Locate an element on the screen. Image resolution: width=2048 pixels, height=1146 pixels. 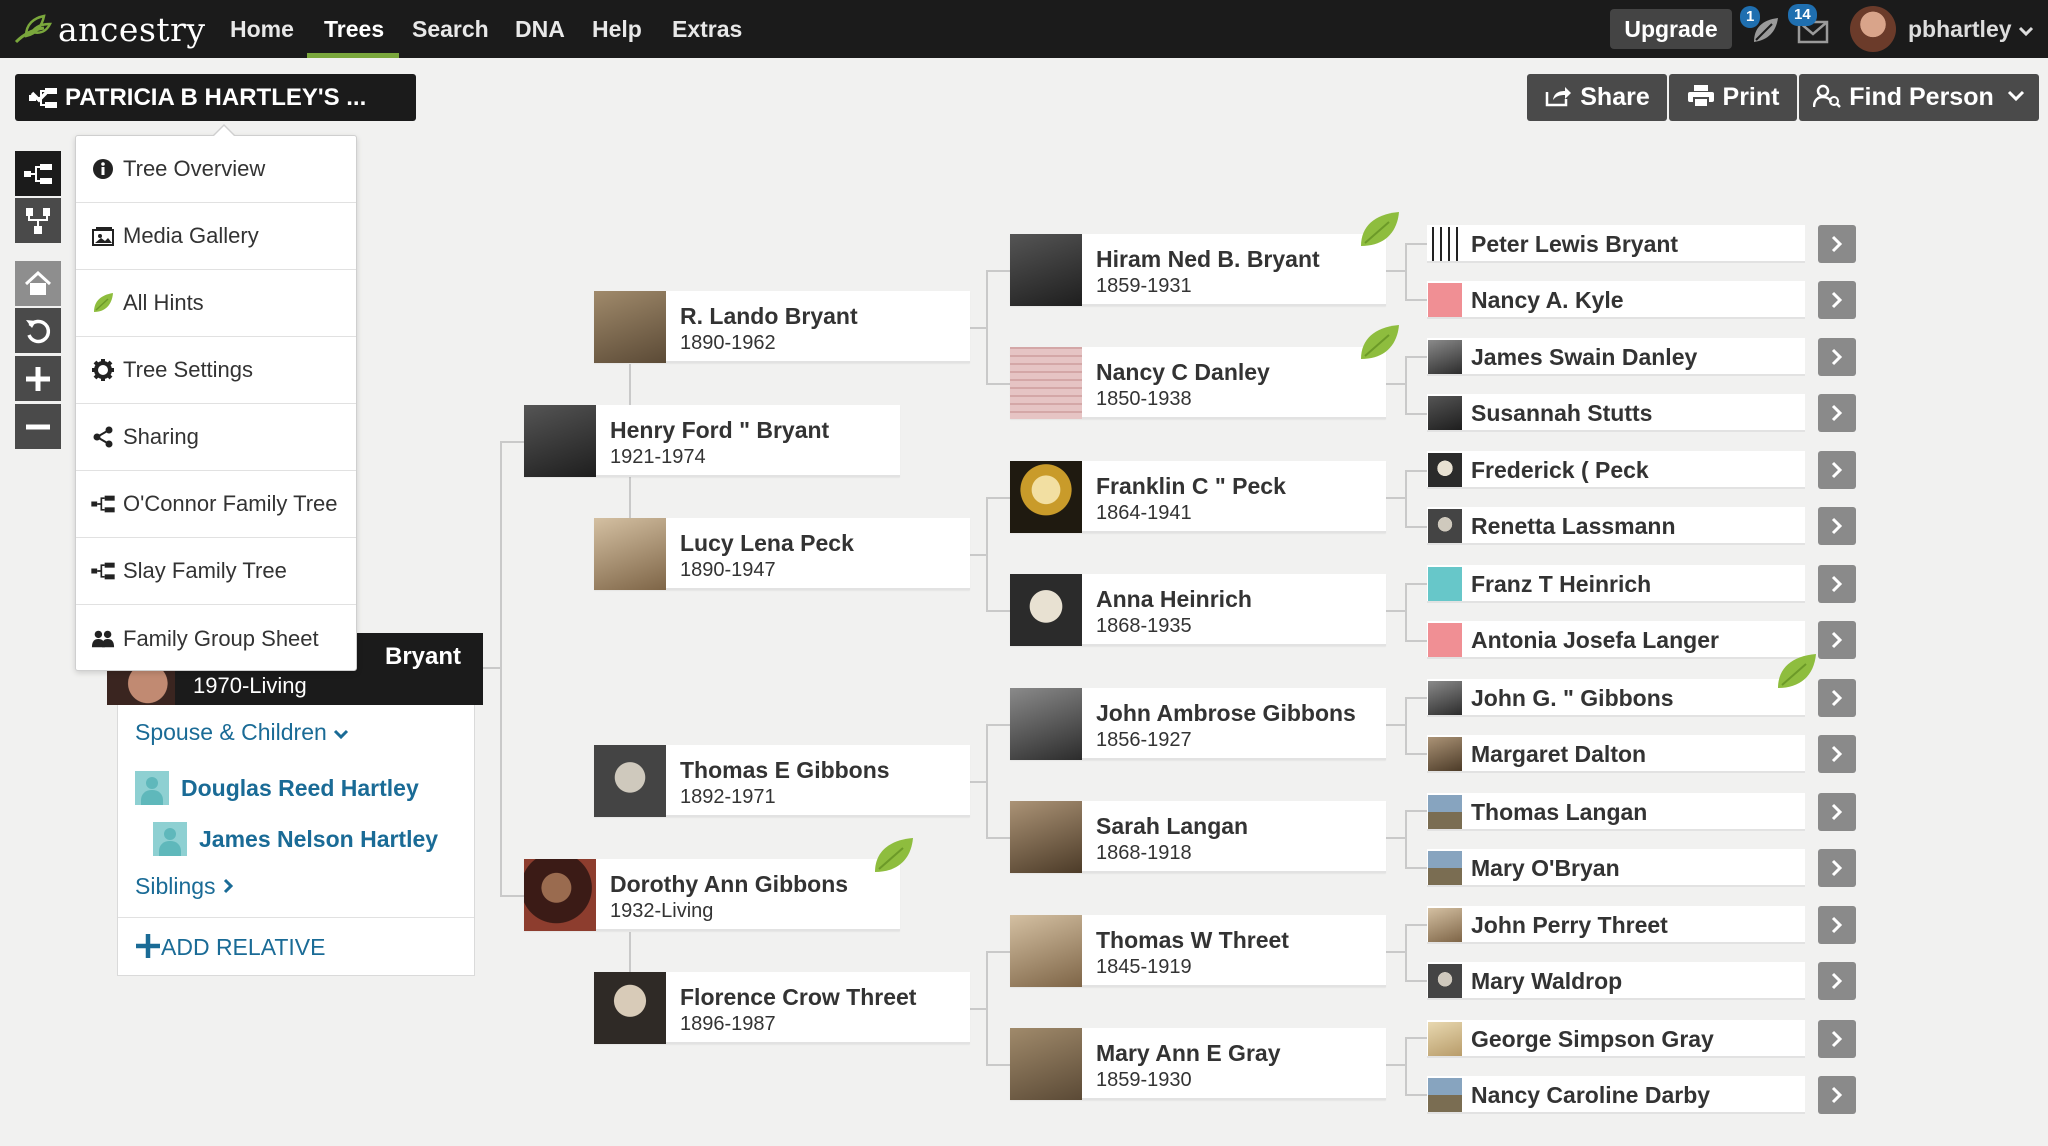
family-view-button is located at coordinates (38, 220).